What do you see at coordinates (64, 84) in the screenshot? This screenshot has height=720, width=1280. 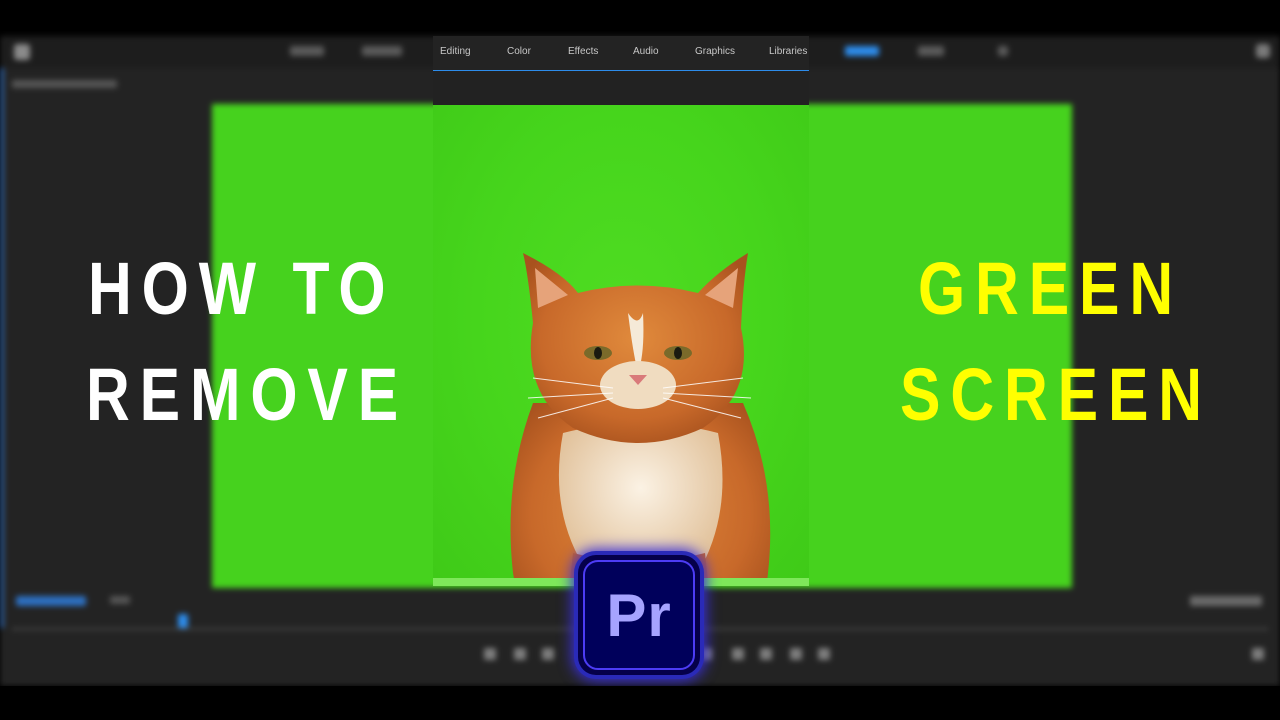 I see `program-panel-label` at bounding box center [64, 84].